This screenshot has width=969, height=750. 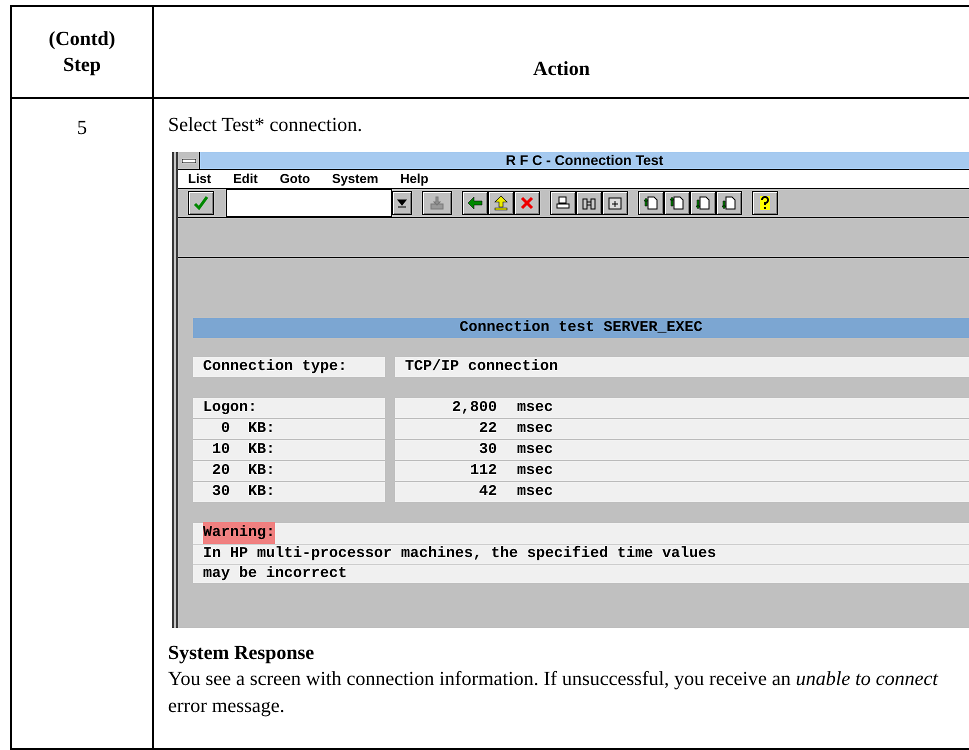 What do you see at coordinates (682, 367) in the screenshot?
I see `field-value: TCP/IP connection` at bounding box center [682, 367].